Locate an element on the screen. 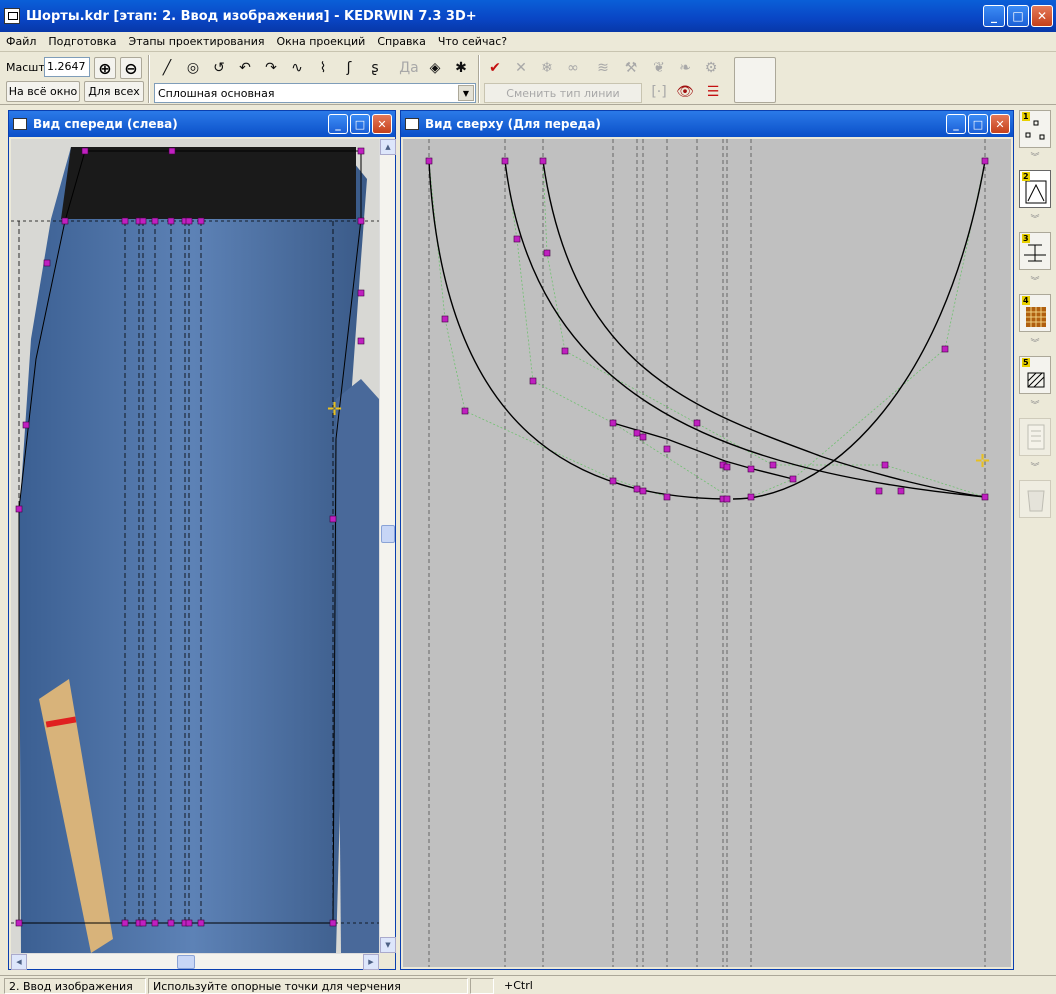  bezier-icon: ʃ is located at coordinates (349, 68).